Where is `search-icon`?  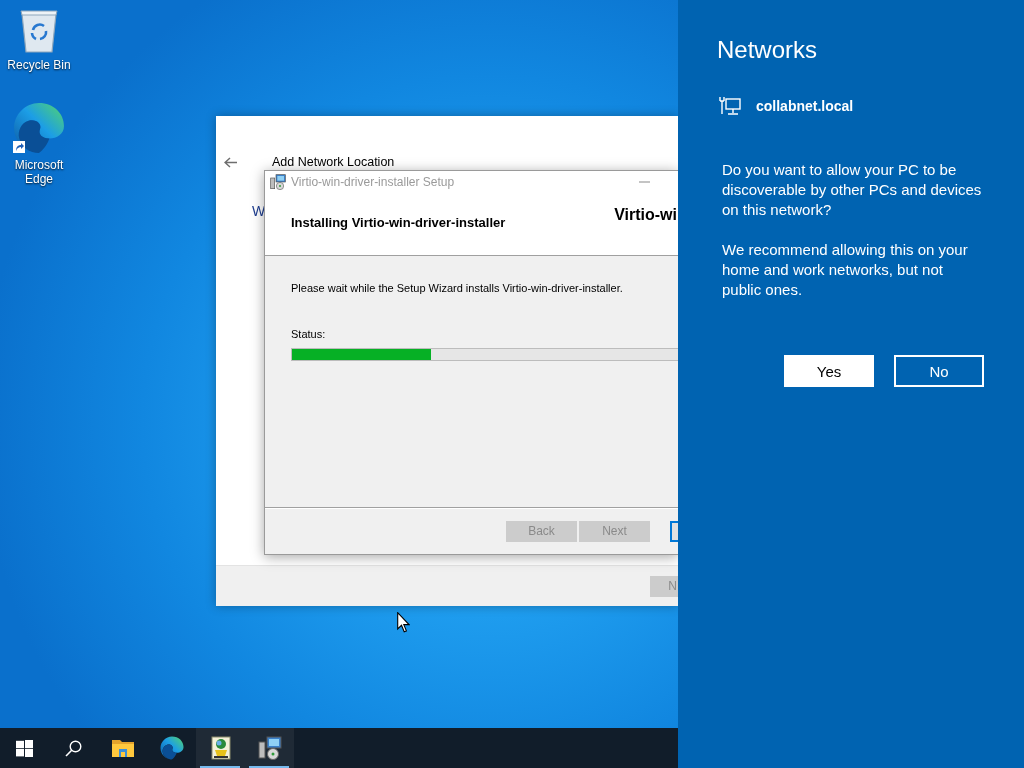
search-icon is located at coordinates (73, 748).